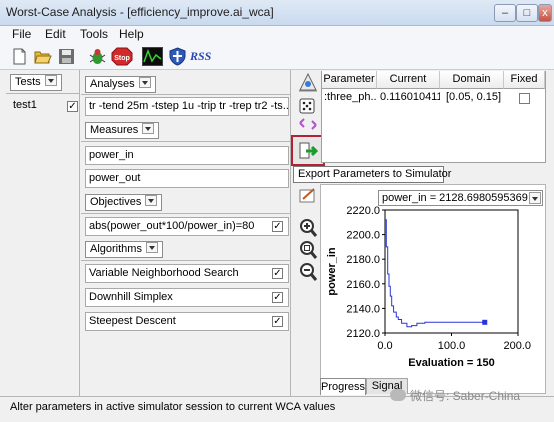 This screenshot has width=554, height=422. I want to click on menu-edit: Edit, so click(55, 34).